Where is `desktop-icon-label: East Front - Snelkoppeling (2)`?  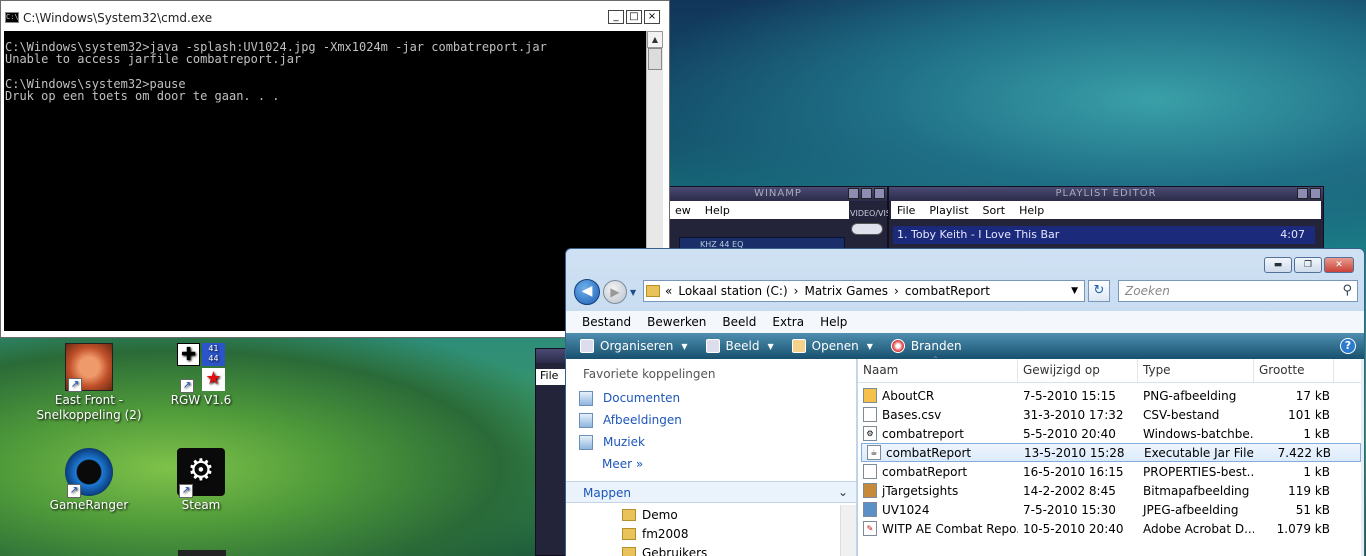 desktop-icon-label: East Front - Snelkoppeling (2) is located at coordinates (89, 407).